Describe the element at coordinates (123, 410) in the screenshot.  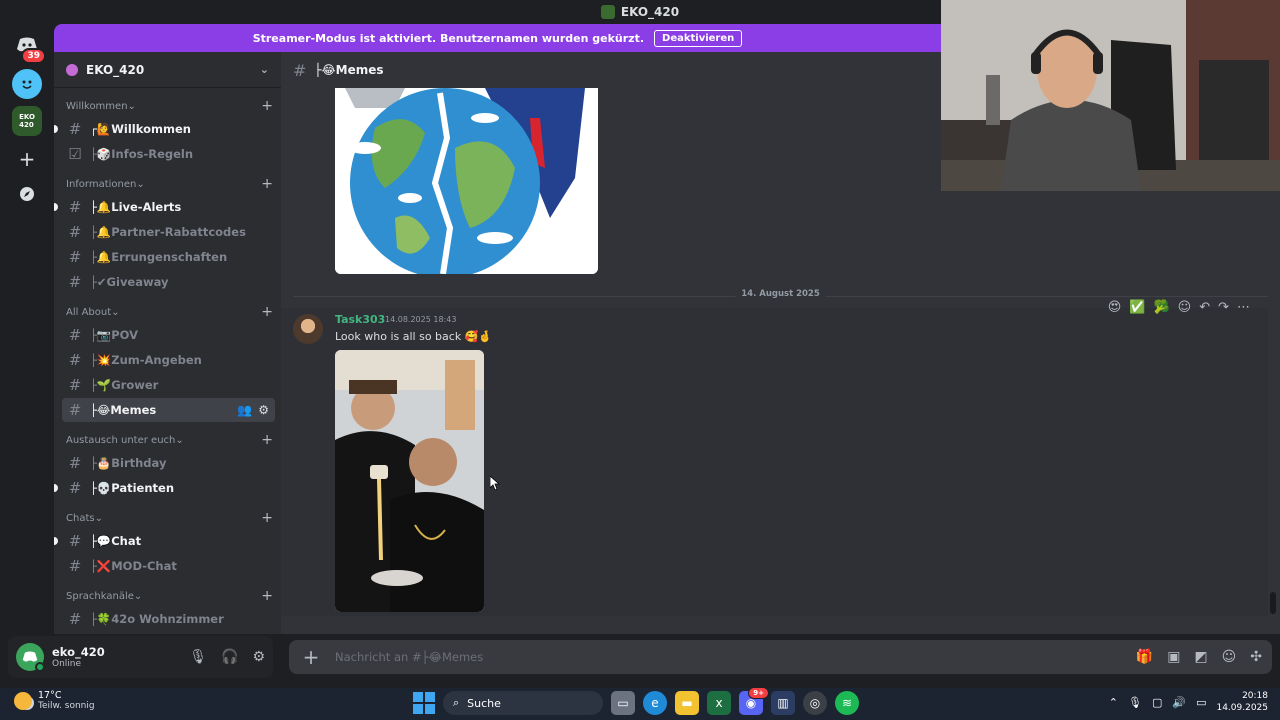
I see `channel-label: ├😂Memes` at that location.